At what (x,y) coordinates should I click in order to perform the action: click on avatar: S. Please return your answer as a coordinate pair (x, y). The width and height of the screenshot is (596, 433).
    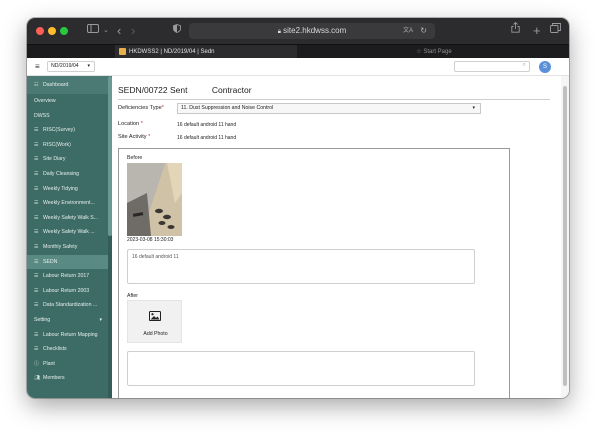
    Looking at the image, I should click on (545, 67).